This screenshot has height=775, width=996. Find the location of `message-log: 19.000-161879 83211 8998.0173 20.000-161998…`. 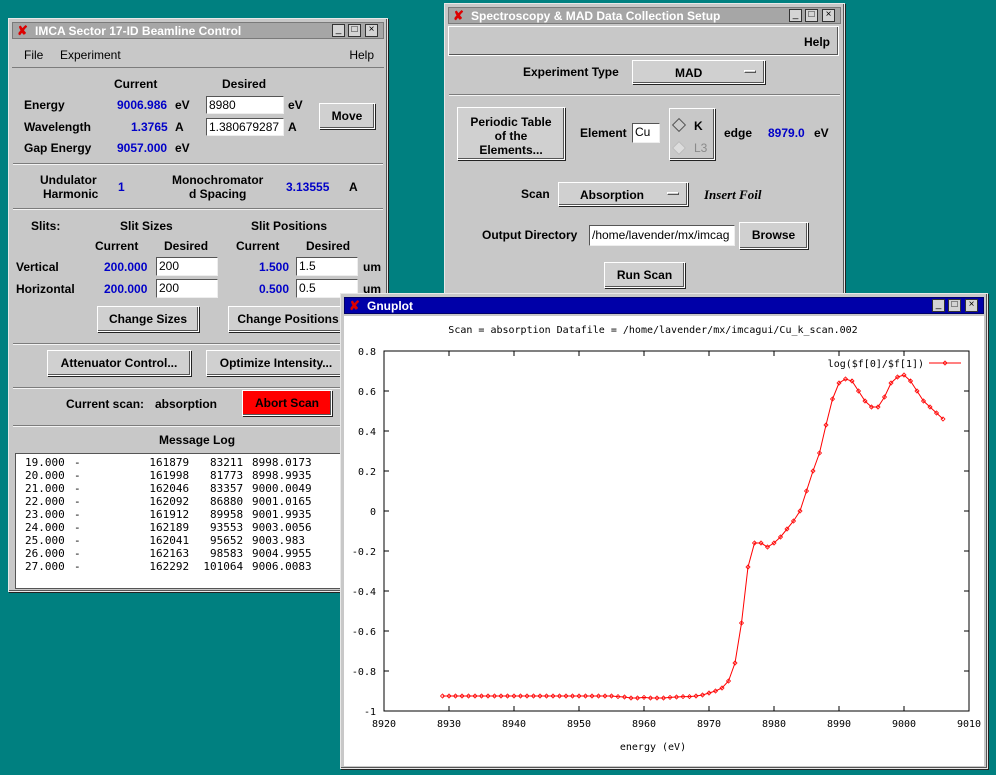

message-log: 19.000-161879 83211 8998.0173 20.000-161998… is located at coordinates (183, 521).